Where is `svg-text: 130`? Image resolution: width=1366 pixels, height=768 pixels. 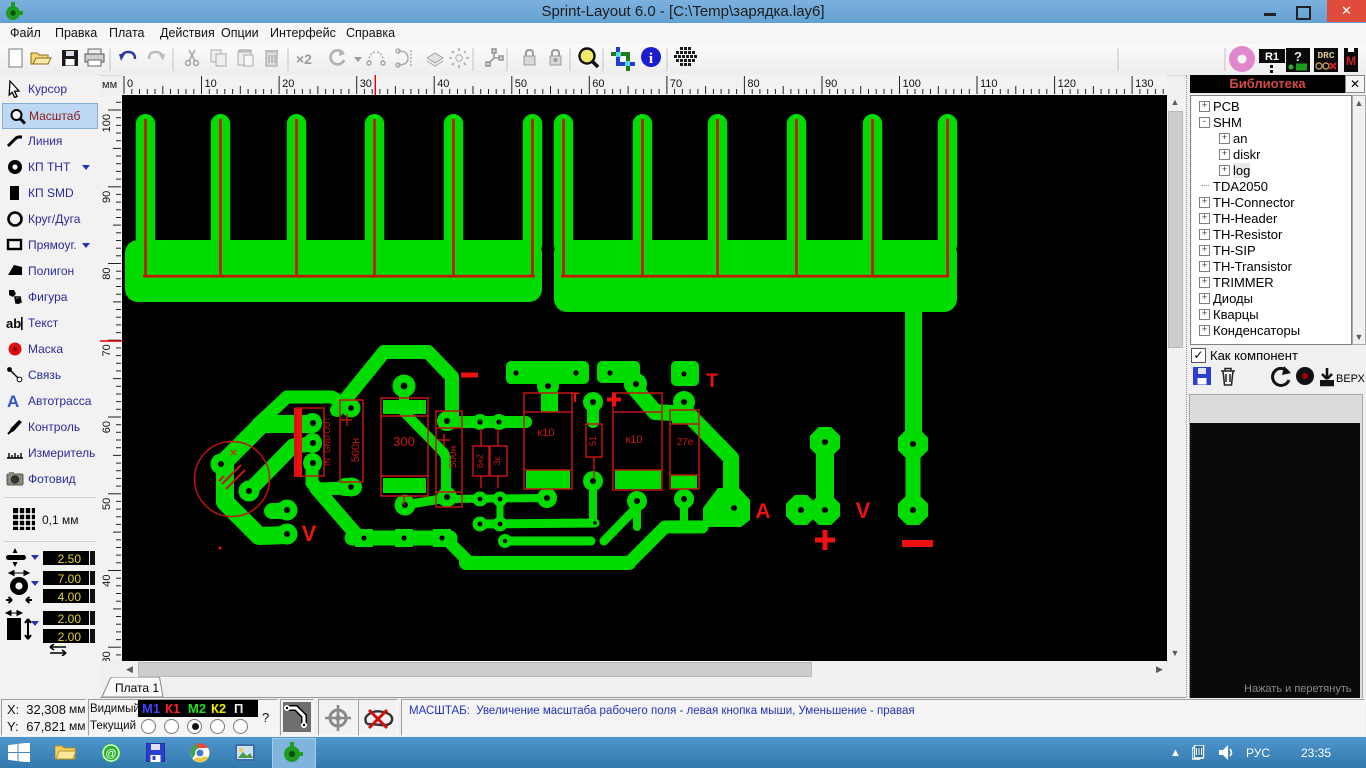
svg-text: 130 is located at coordinates (1144, 84).